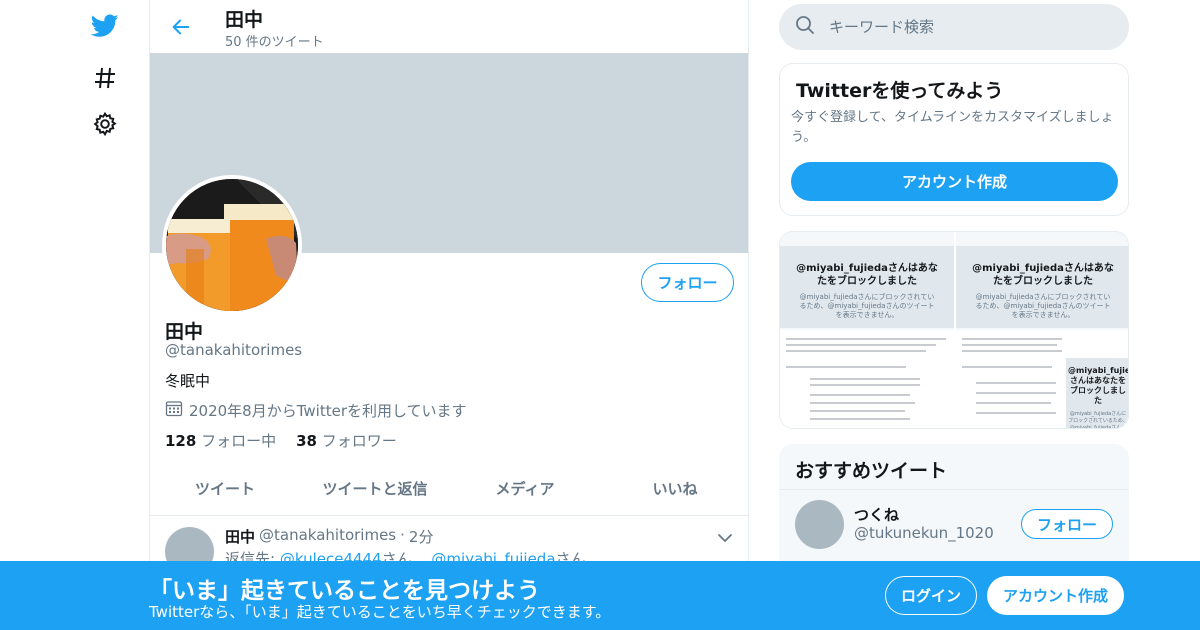  Describe the element at coordinates (281, 440) in the screenshot. I see `follow-stats: 128 フォロー中 38 フォロワー` at that location.